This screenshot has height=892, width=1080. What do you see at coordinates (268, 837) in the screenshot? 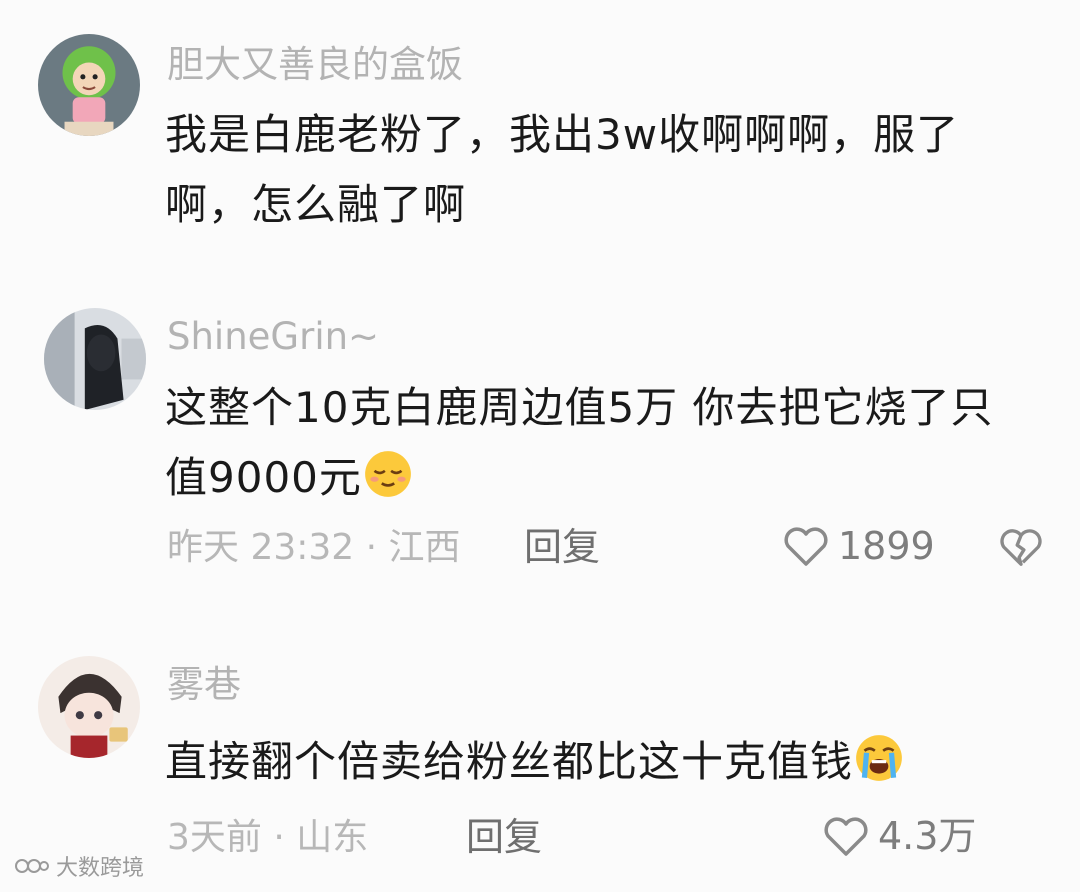
I see `comment-meta: 3天前 · 山东` at bounding box center [268, 837].